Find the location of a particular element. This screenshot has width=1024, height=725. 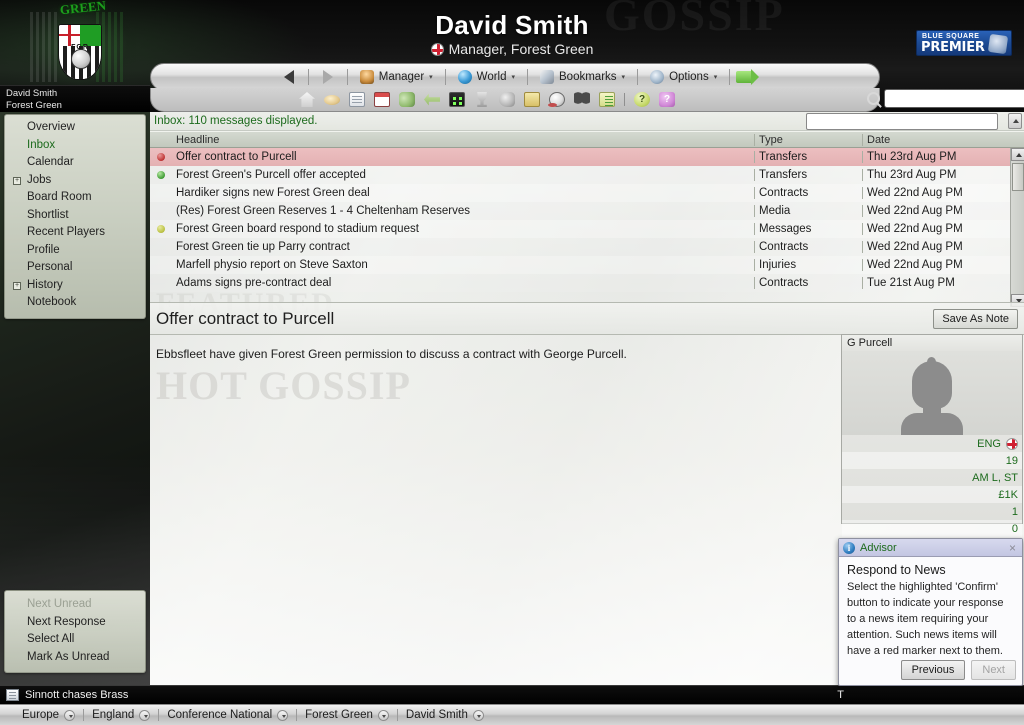

sidebar-item-jobs: + Jobs is located at coordinates (75, 181).